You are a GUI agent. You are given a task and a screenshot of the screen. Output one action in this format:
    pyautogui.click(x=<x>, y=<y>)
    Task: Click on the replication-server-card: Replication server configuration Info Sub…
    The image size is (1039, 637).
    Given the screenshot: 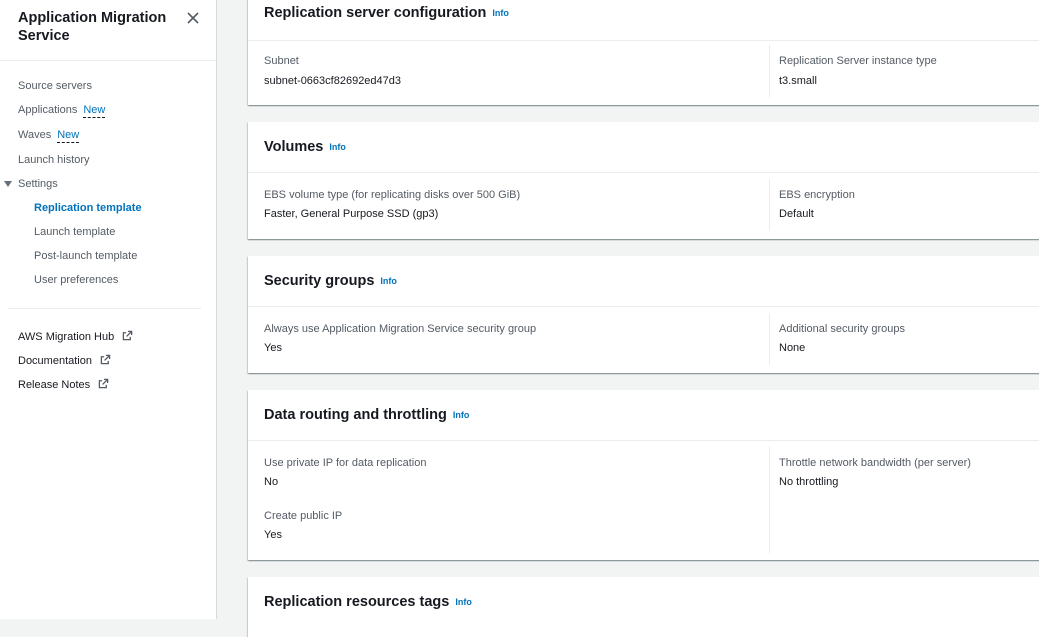 What is the action you would take?
    pyautogui.click(x=643, y=52)
    